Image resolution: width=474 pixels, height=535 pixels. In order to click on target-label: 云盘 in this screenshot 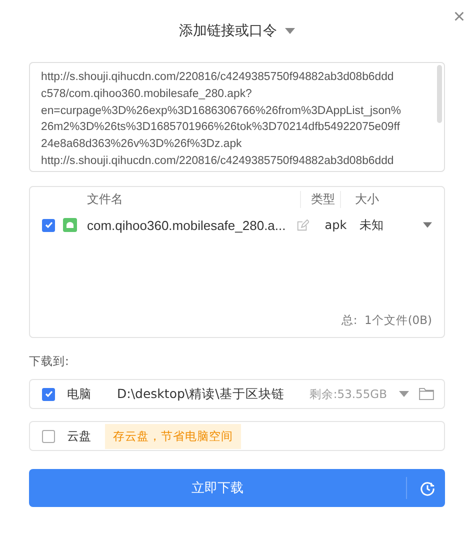, I will do `click(79, 436)`.